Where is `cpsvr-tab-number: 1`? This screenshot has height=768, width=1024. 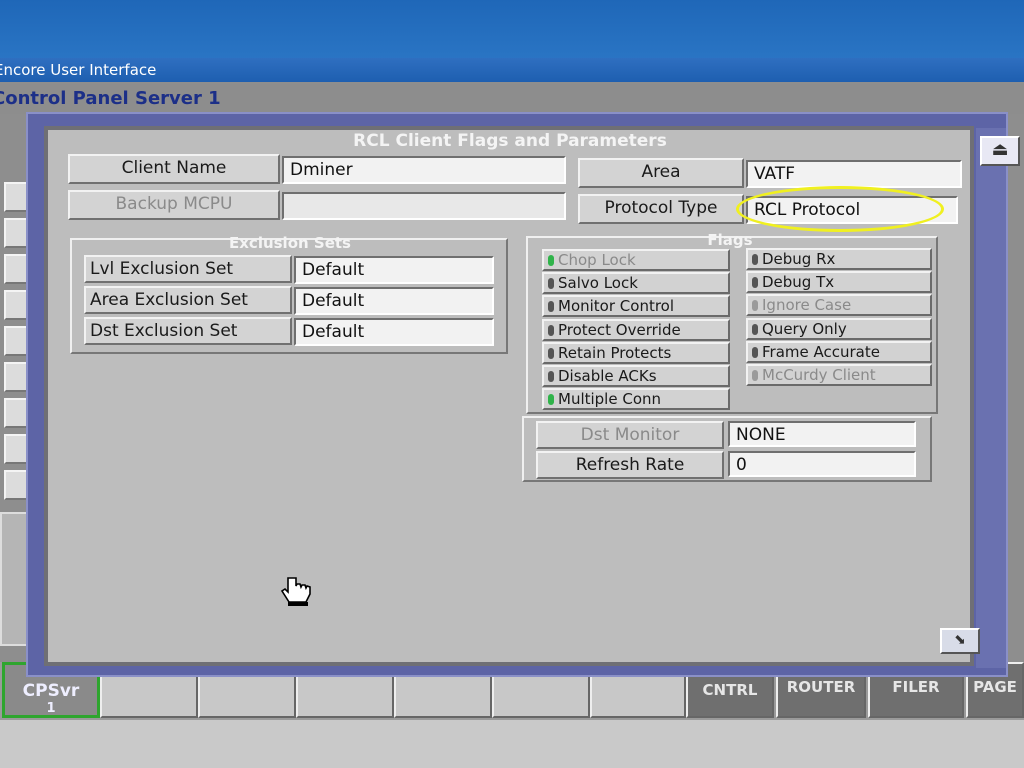 cpsvr-tab-number: 1 is located at coordinates (51, 708).